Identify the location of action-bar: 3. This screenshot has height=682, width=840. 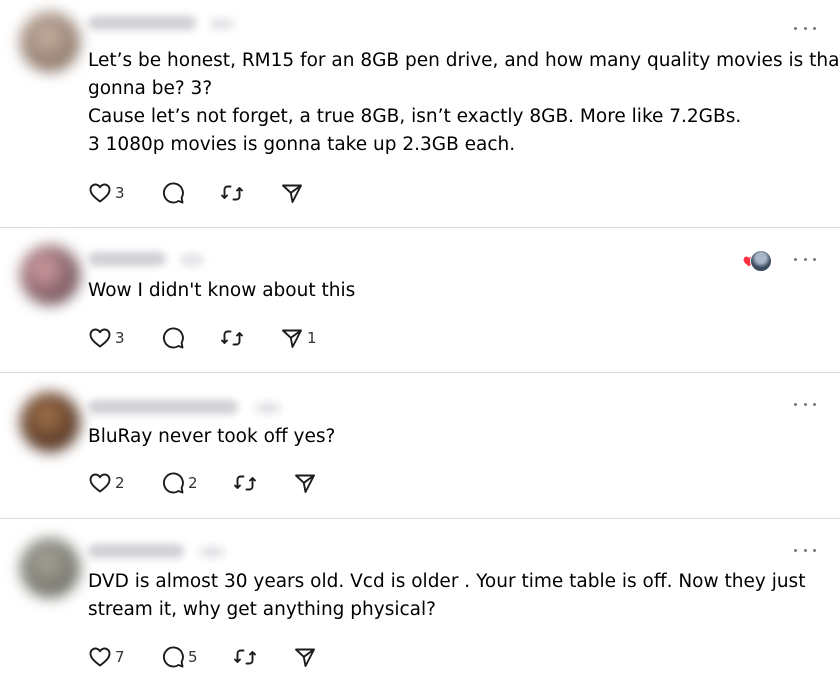
(238, 193).